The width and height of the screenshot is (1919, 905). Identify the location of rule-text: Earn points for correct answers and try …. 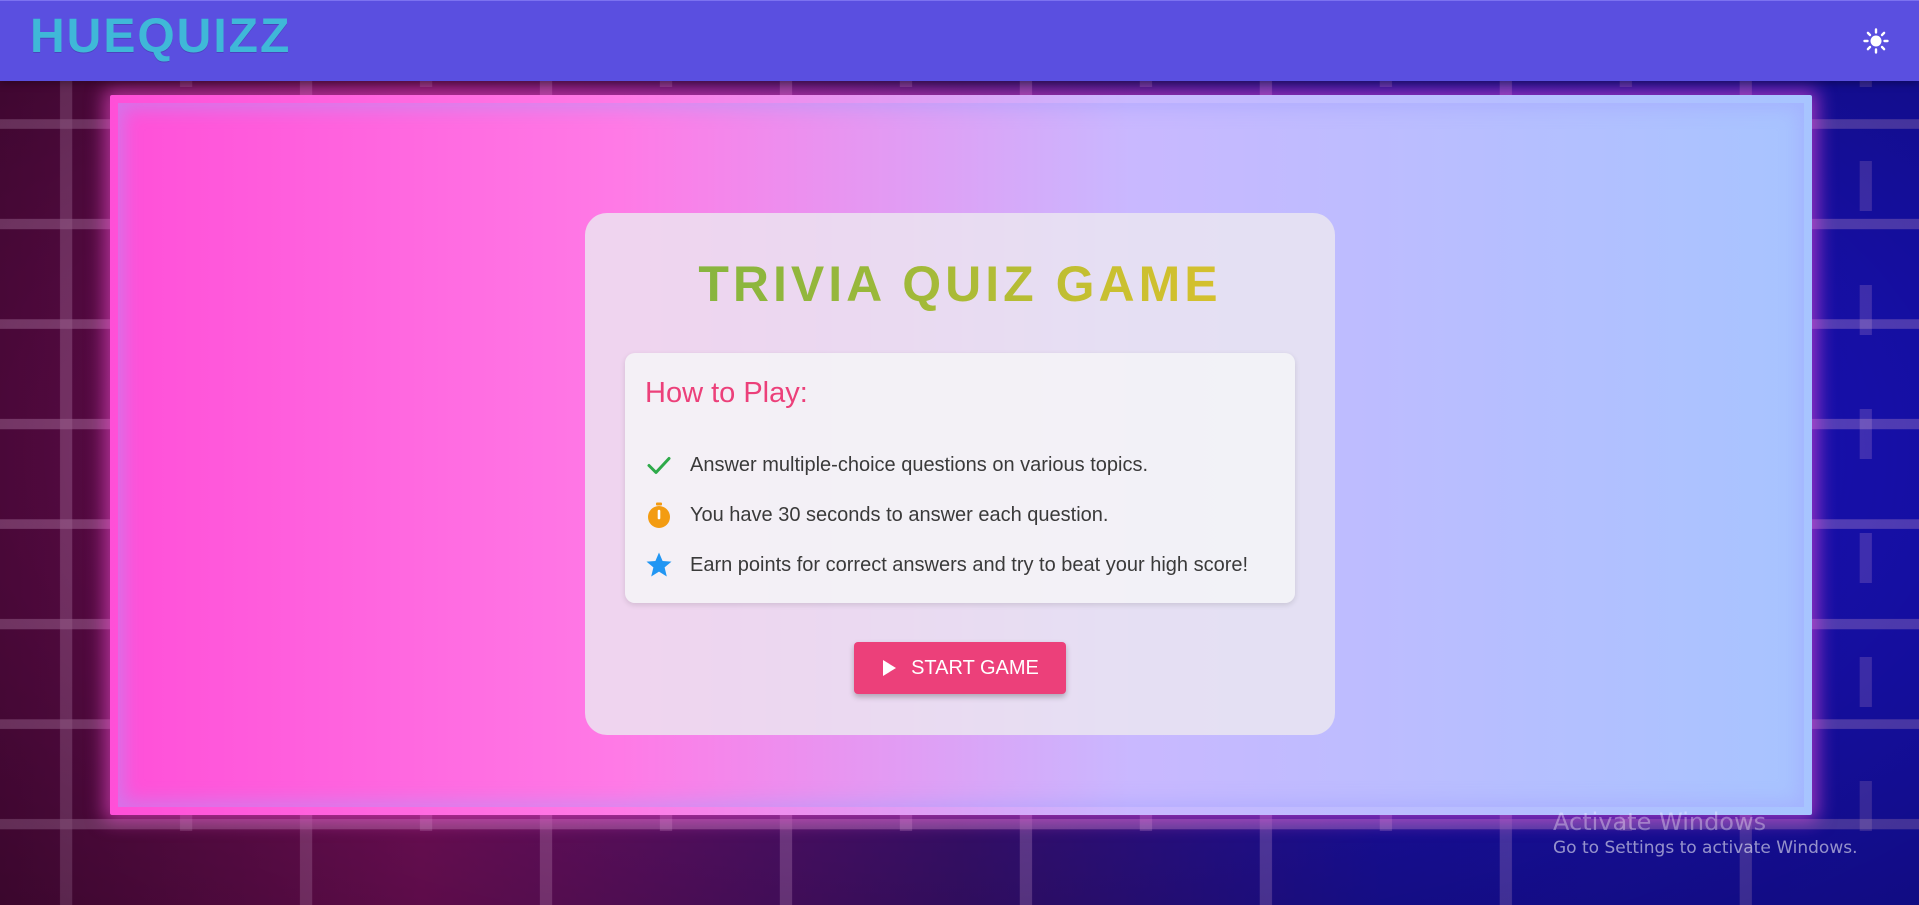
(969, 564).